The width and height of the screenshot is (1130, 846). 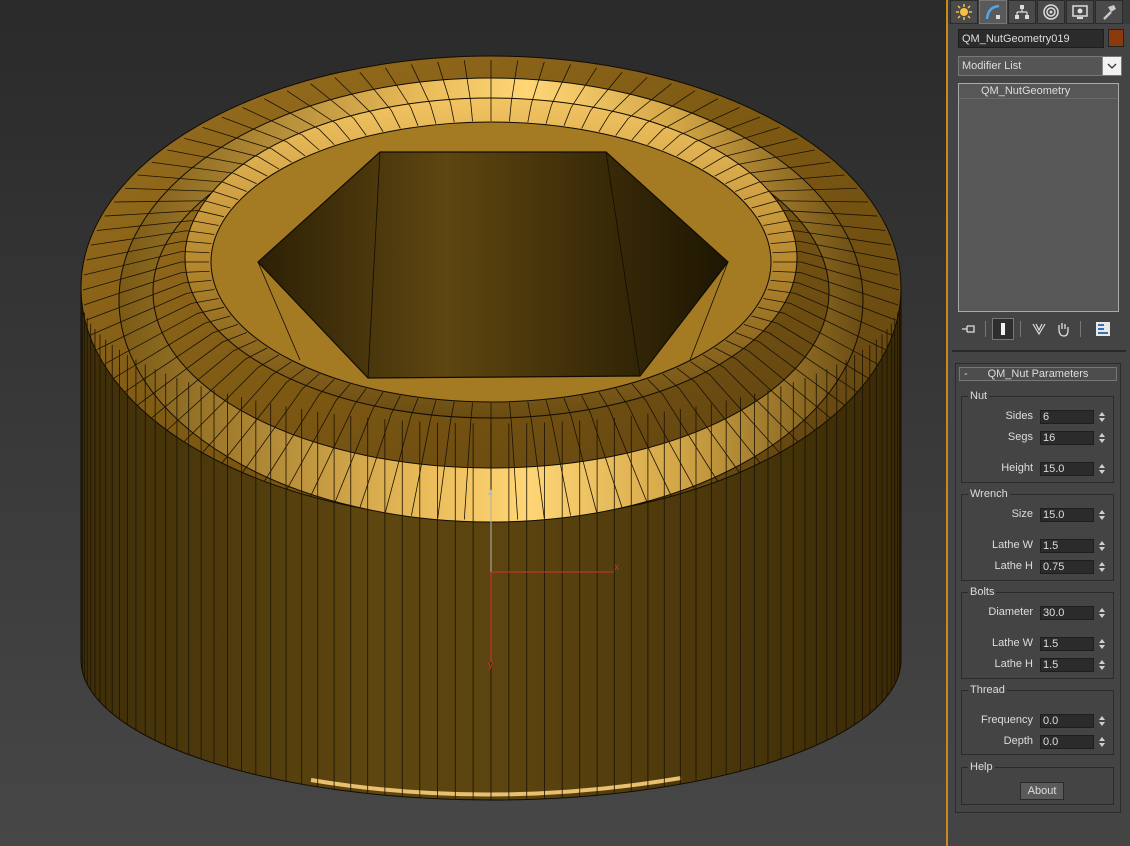 I want to click on frequency-spinner: 0.0, so click(x=1073, y=721).